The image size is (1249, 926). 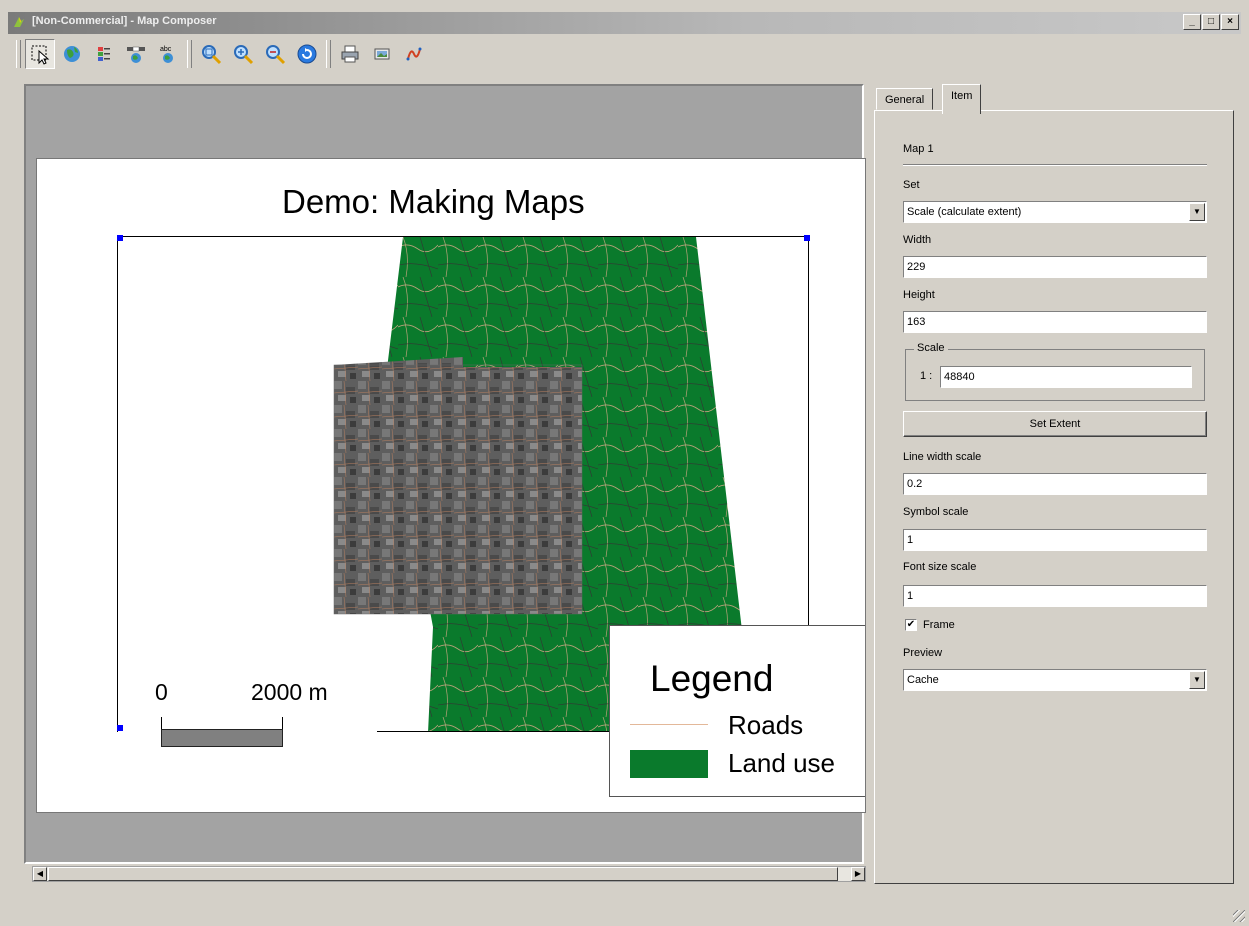 I want to click on toolbar-separator, so click(x=189, y=54).